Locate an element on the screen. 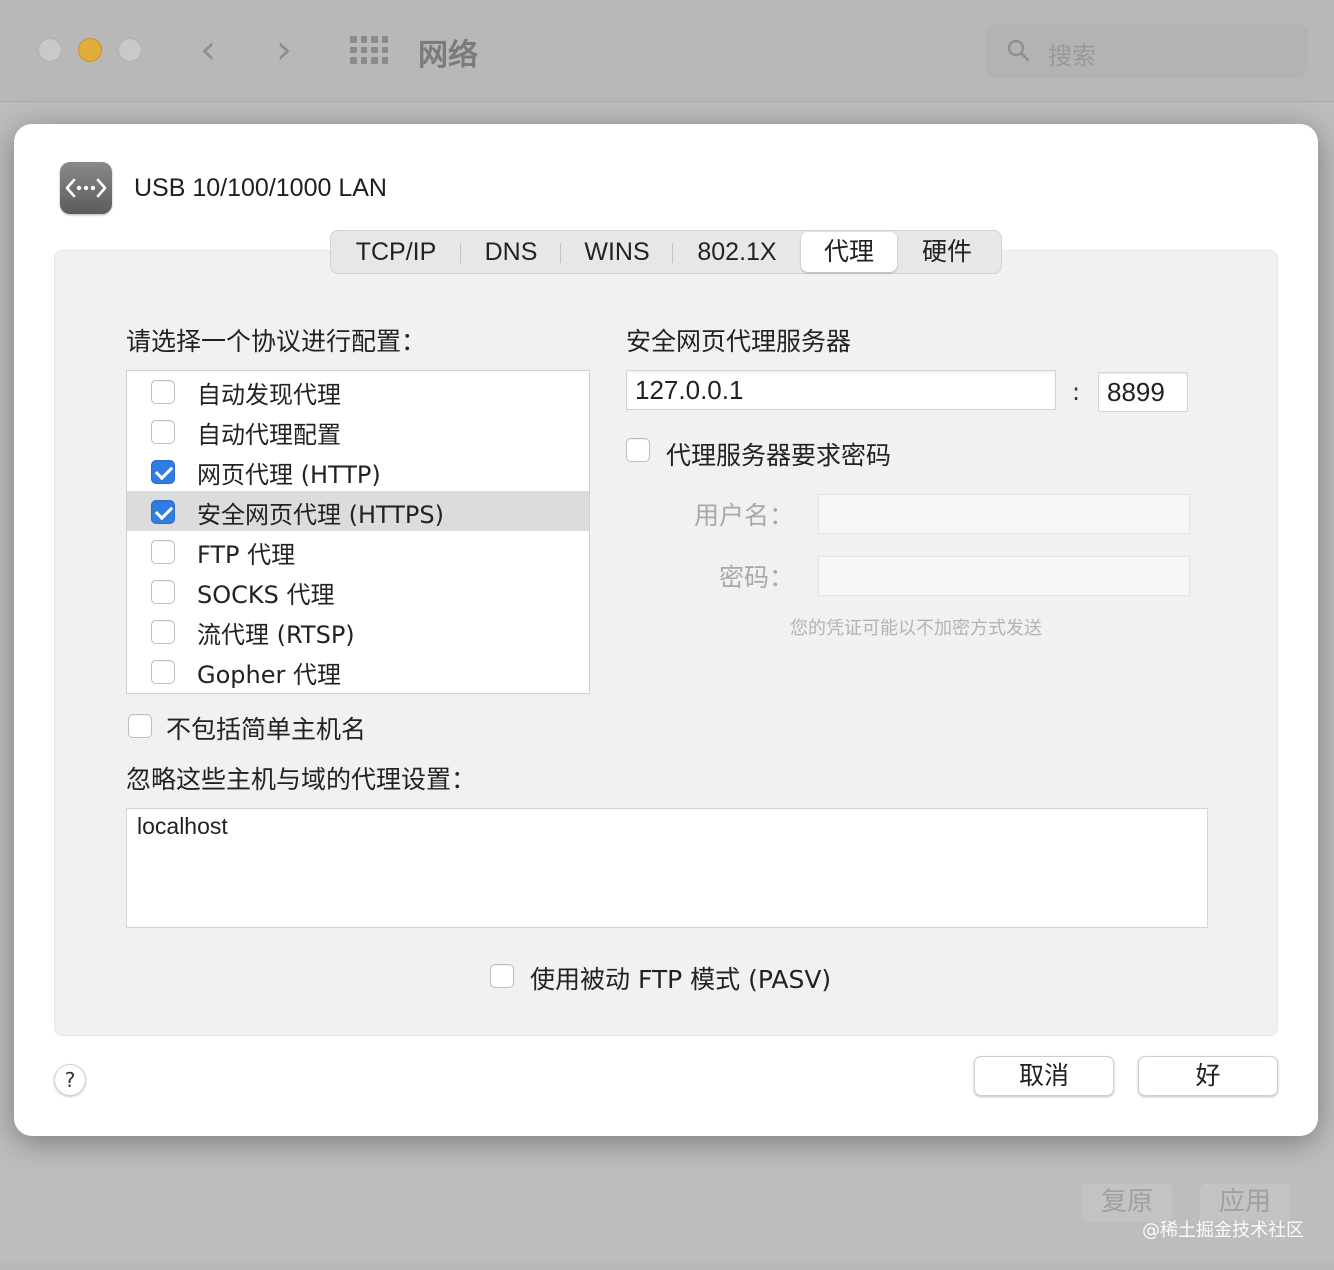 The height and width of the screenshot is (1270, 1334). tab-wins: WINS is located at coordinates (617, 252).